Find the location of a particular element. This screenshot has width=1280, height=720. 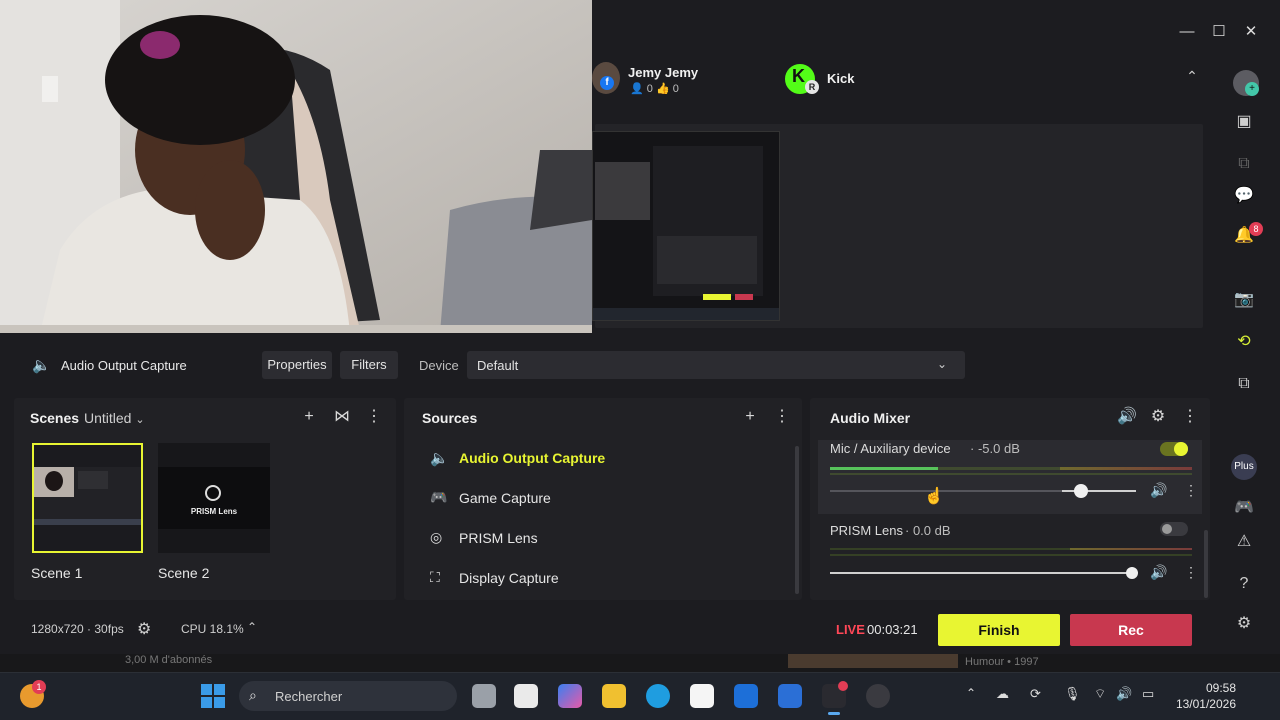

alert-icon: ⚠ is located at coordinates (1244, 542).